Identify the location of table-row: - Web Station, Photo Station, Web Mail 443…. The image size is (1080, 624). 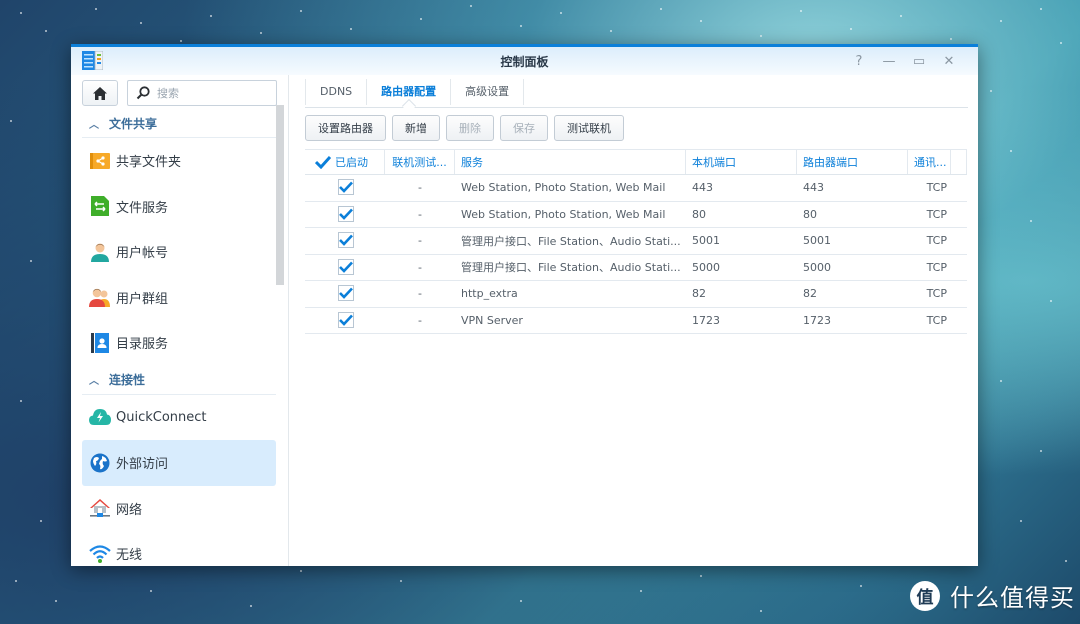
(636, 188).